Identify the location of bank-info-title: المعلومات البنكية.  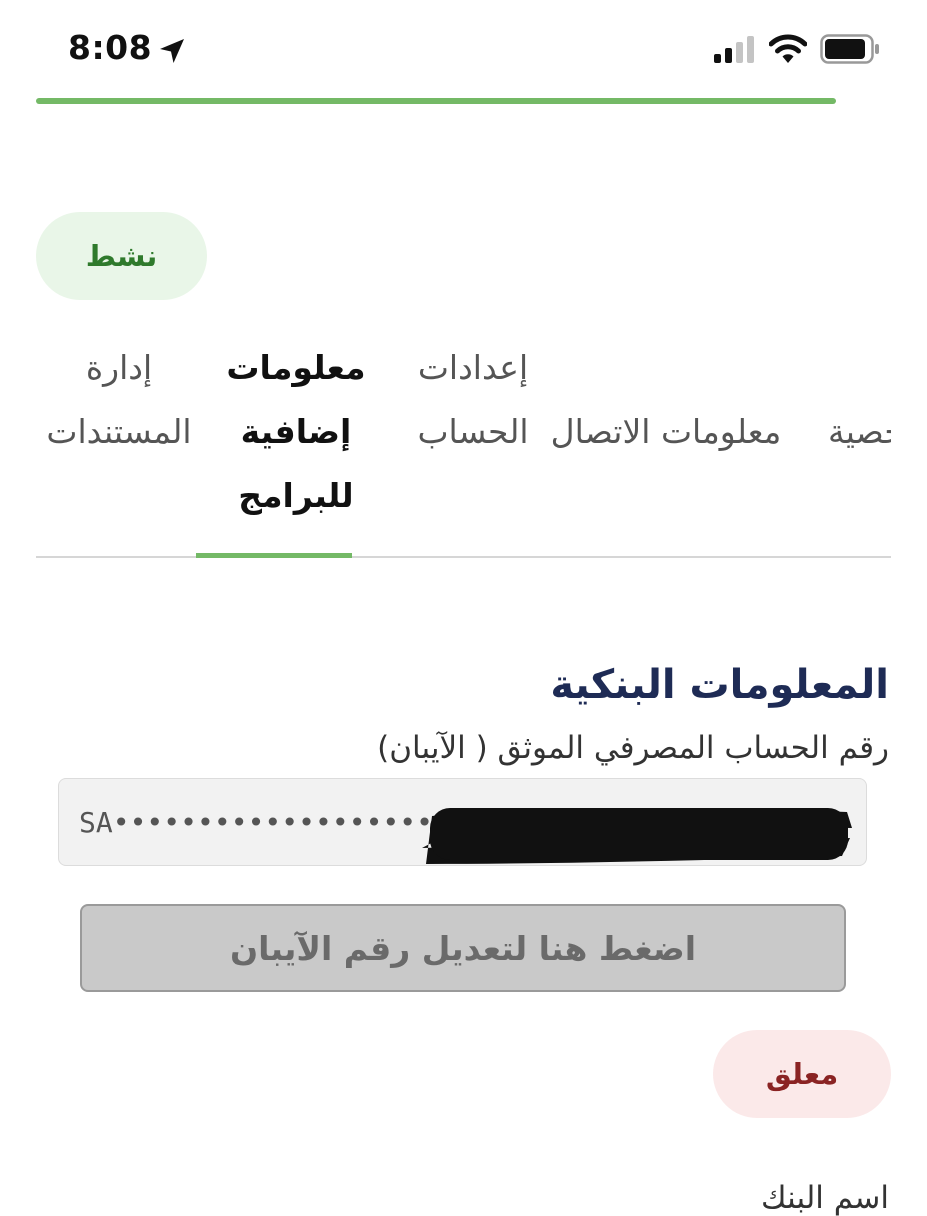
(719, 685).